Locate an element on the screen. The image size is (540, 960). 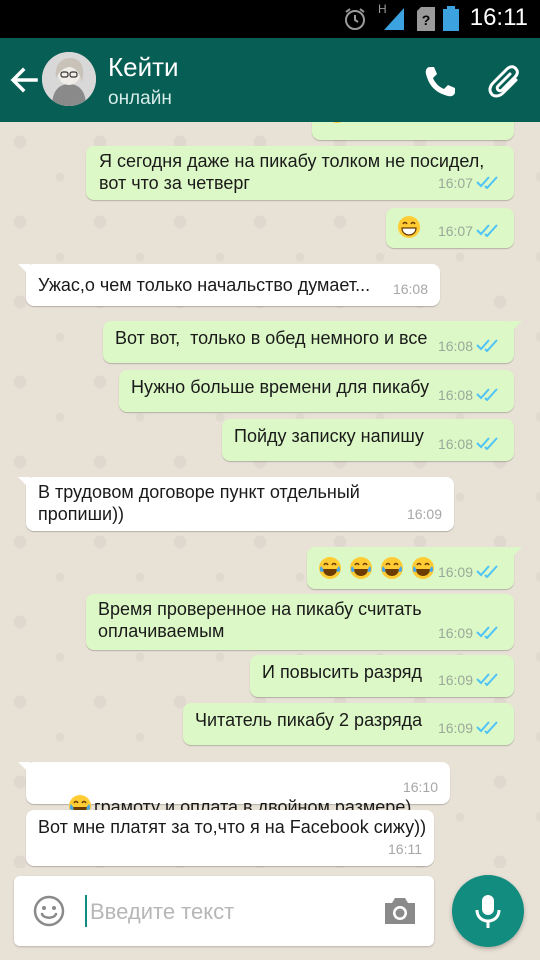
emoji-row is located at coordinates (377, 568).